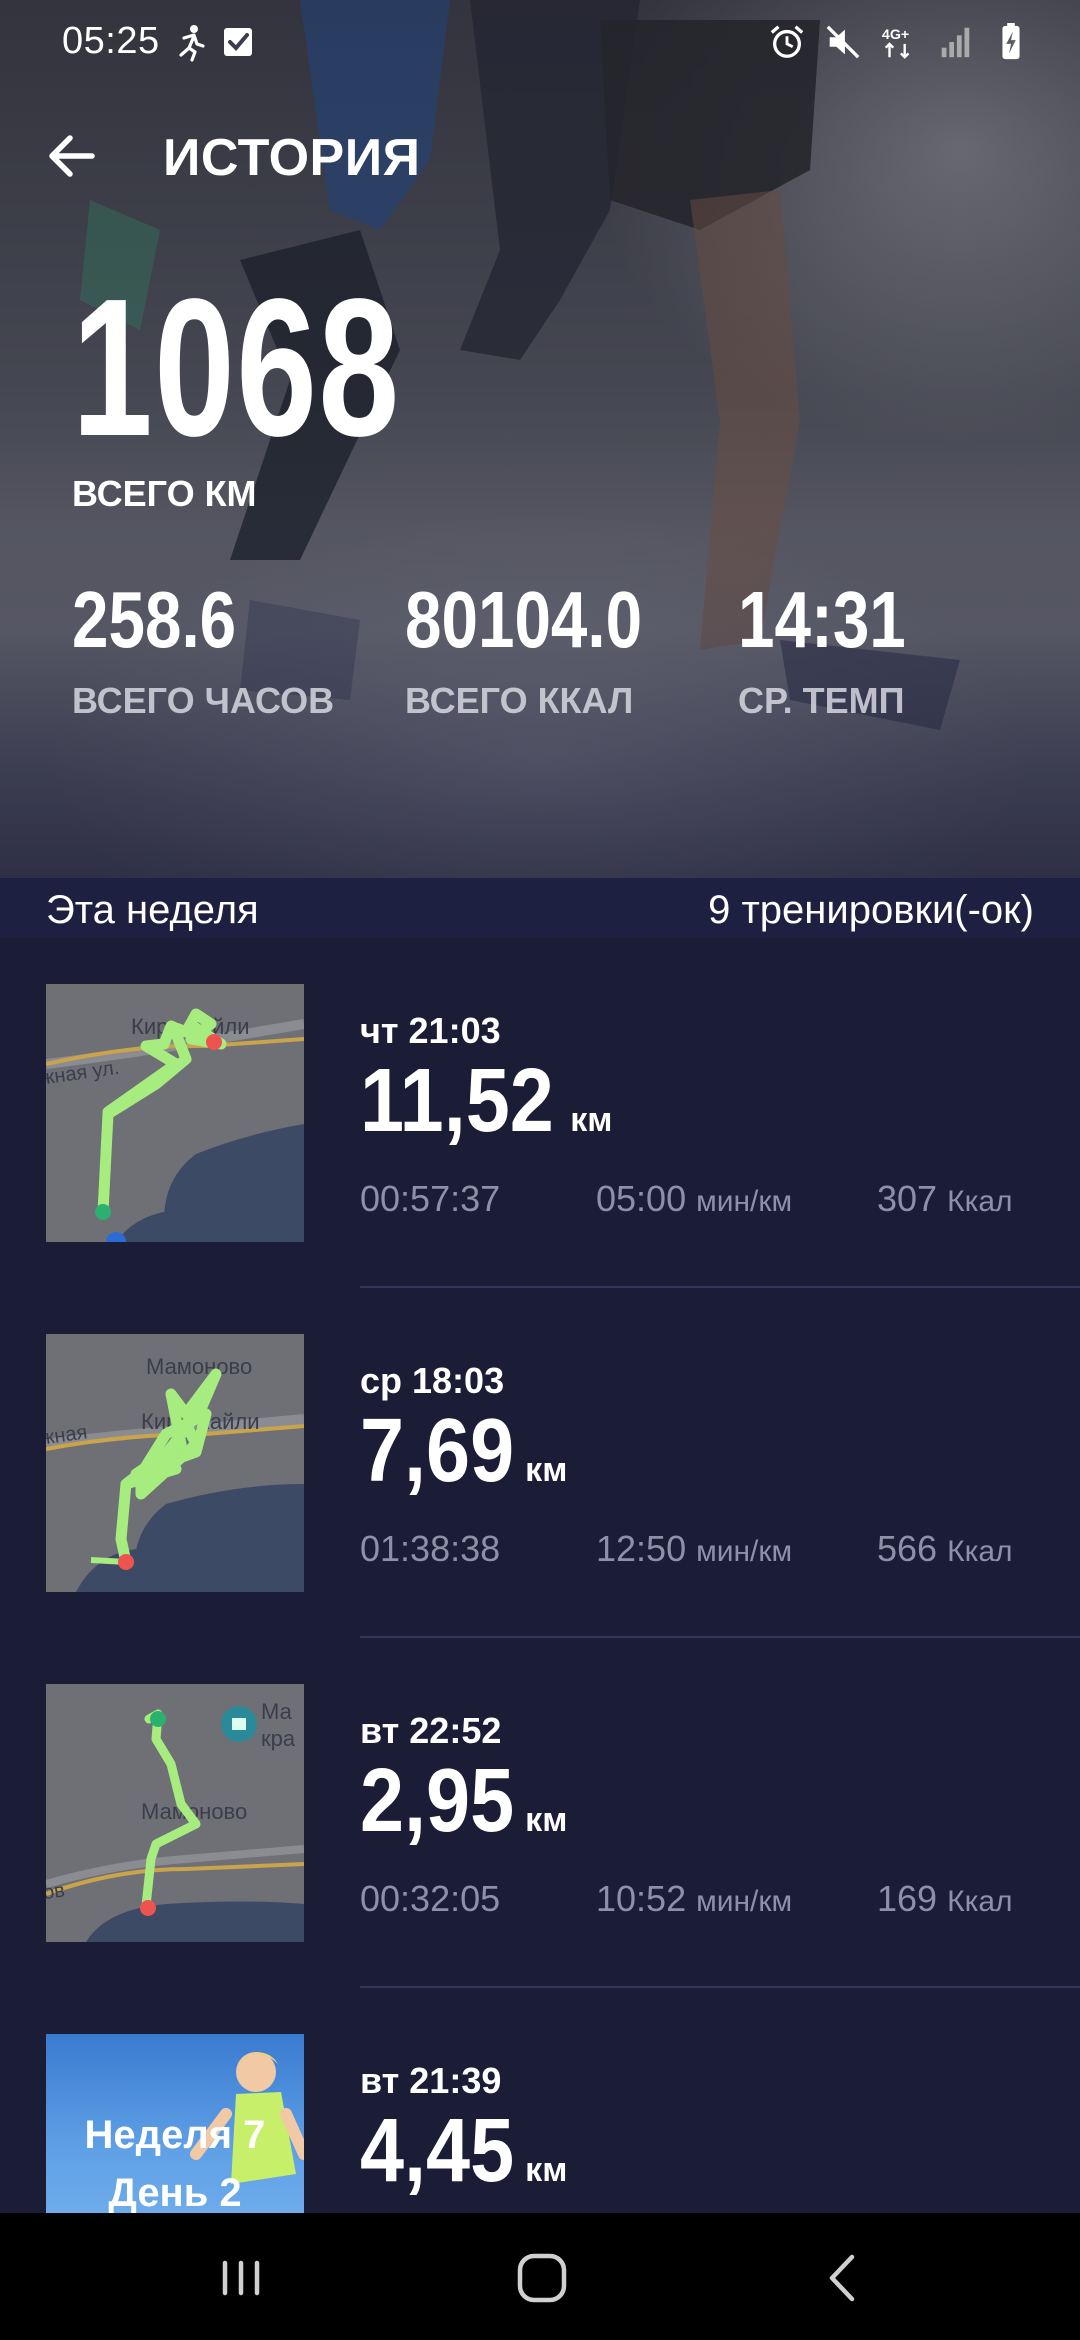  What do you see at coordinates (540, 42) in the screenshot?
I see `status-bar: 05:25 4G+` at bounding box center [540, 42].